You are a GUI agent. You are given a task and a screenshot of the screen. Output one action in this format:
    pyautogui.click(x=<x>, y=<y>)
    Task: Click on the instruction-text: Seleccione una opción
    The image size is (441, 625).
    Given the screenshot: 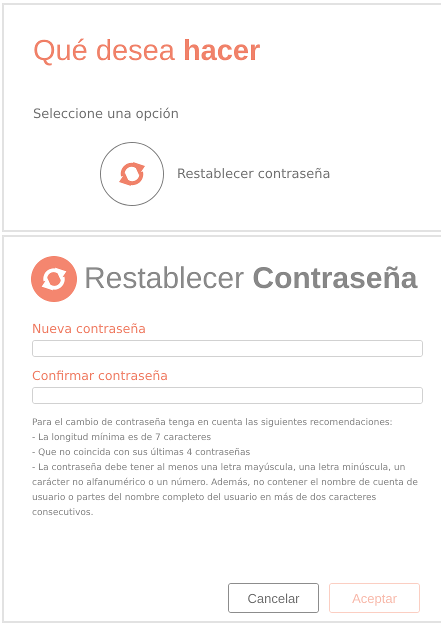 What is the action you would take?
    pyautogui.click(x=106, y=114)
    